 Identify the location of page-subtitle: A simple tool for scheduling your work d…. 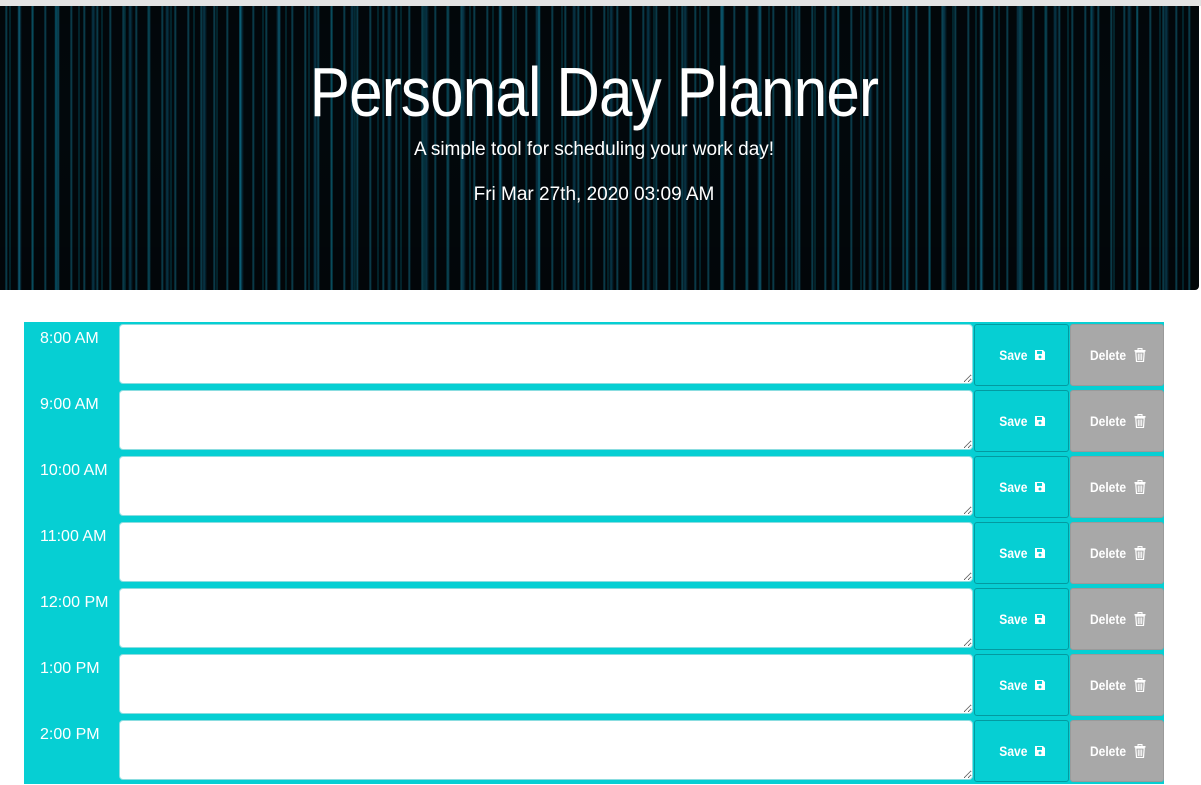
(594, 149).